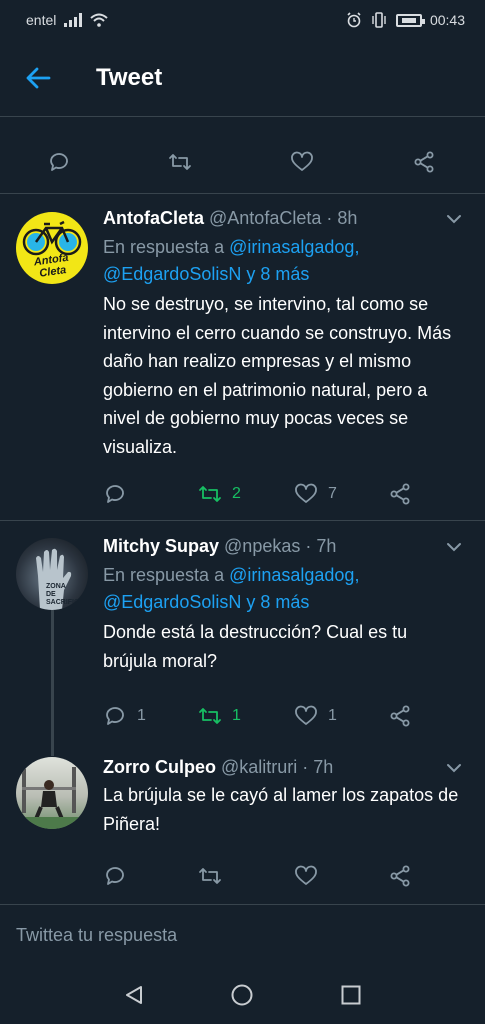 The height and width of the screenshot is (1024, 485). What do you see at coordinates (134, 995) in the screenshot?
I see `back-triangle-icon` at bounding box center [134, 995].